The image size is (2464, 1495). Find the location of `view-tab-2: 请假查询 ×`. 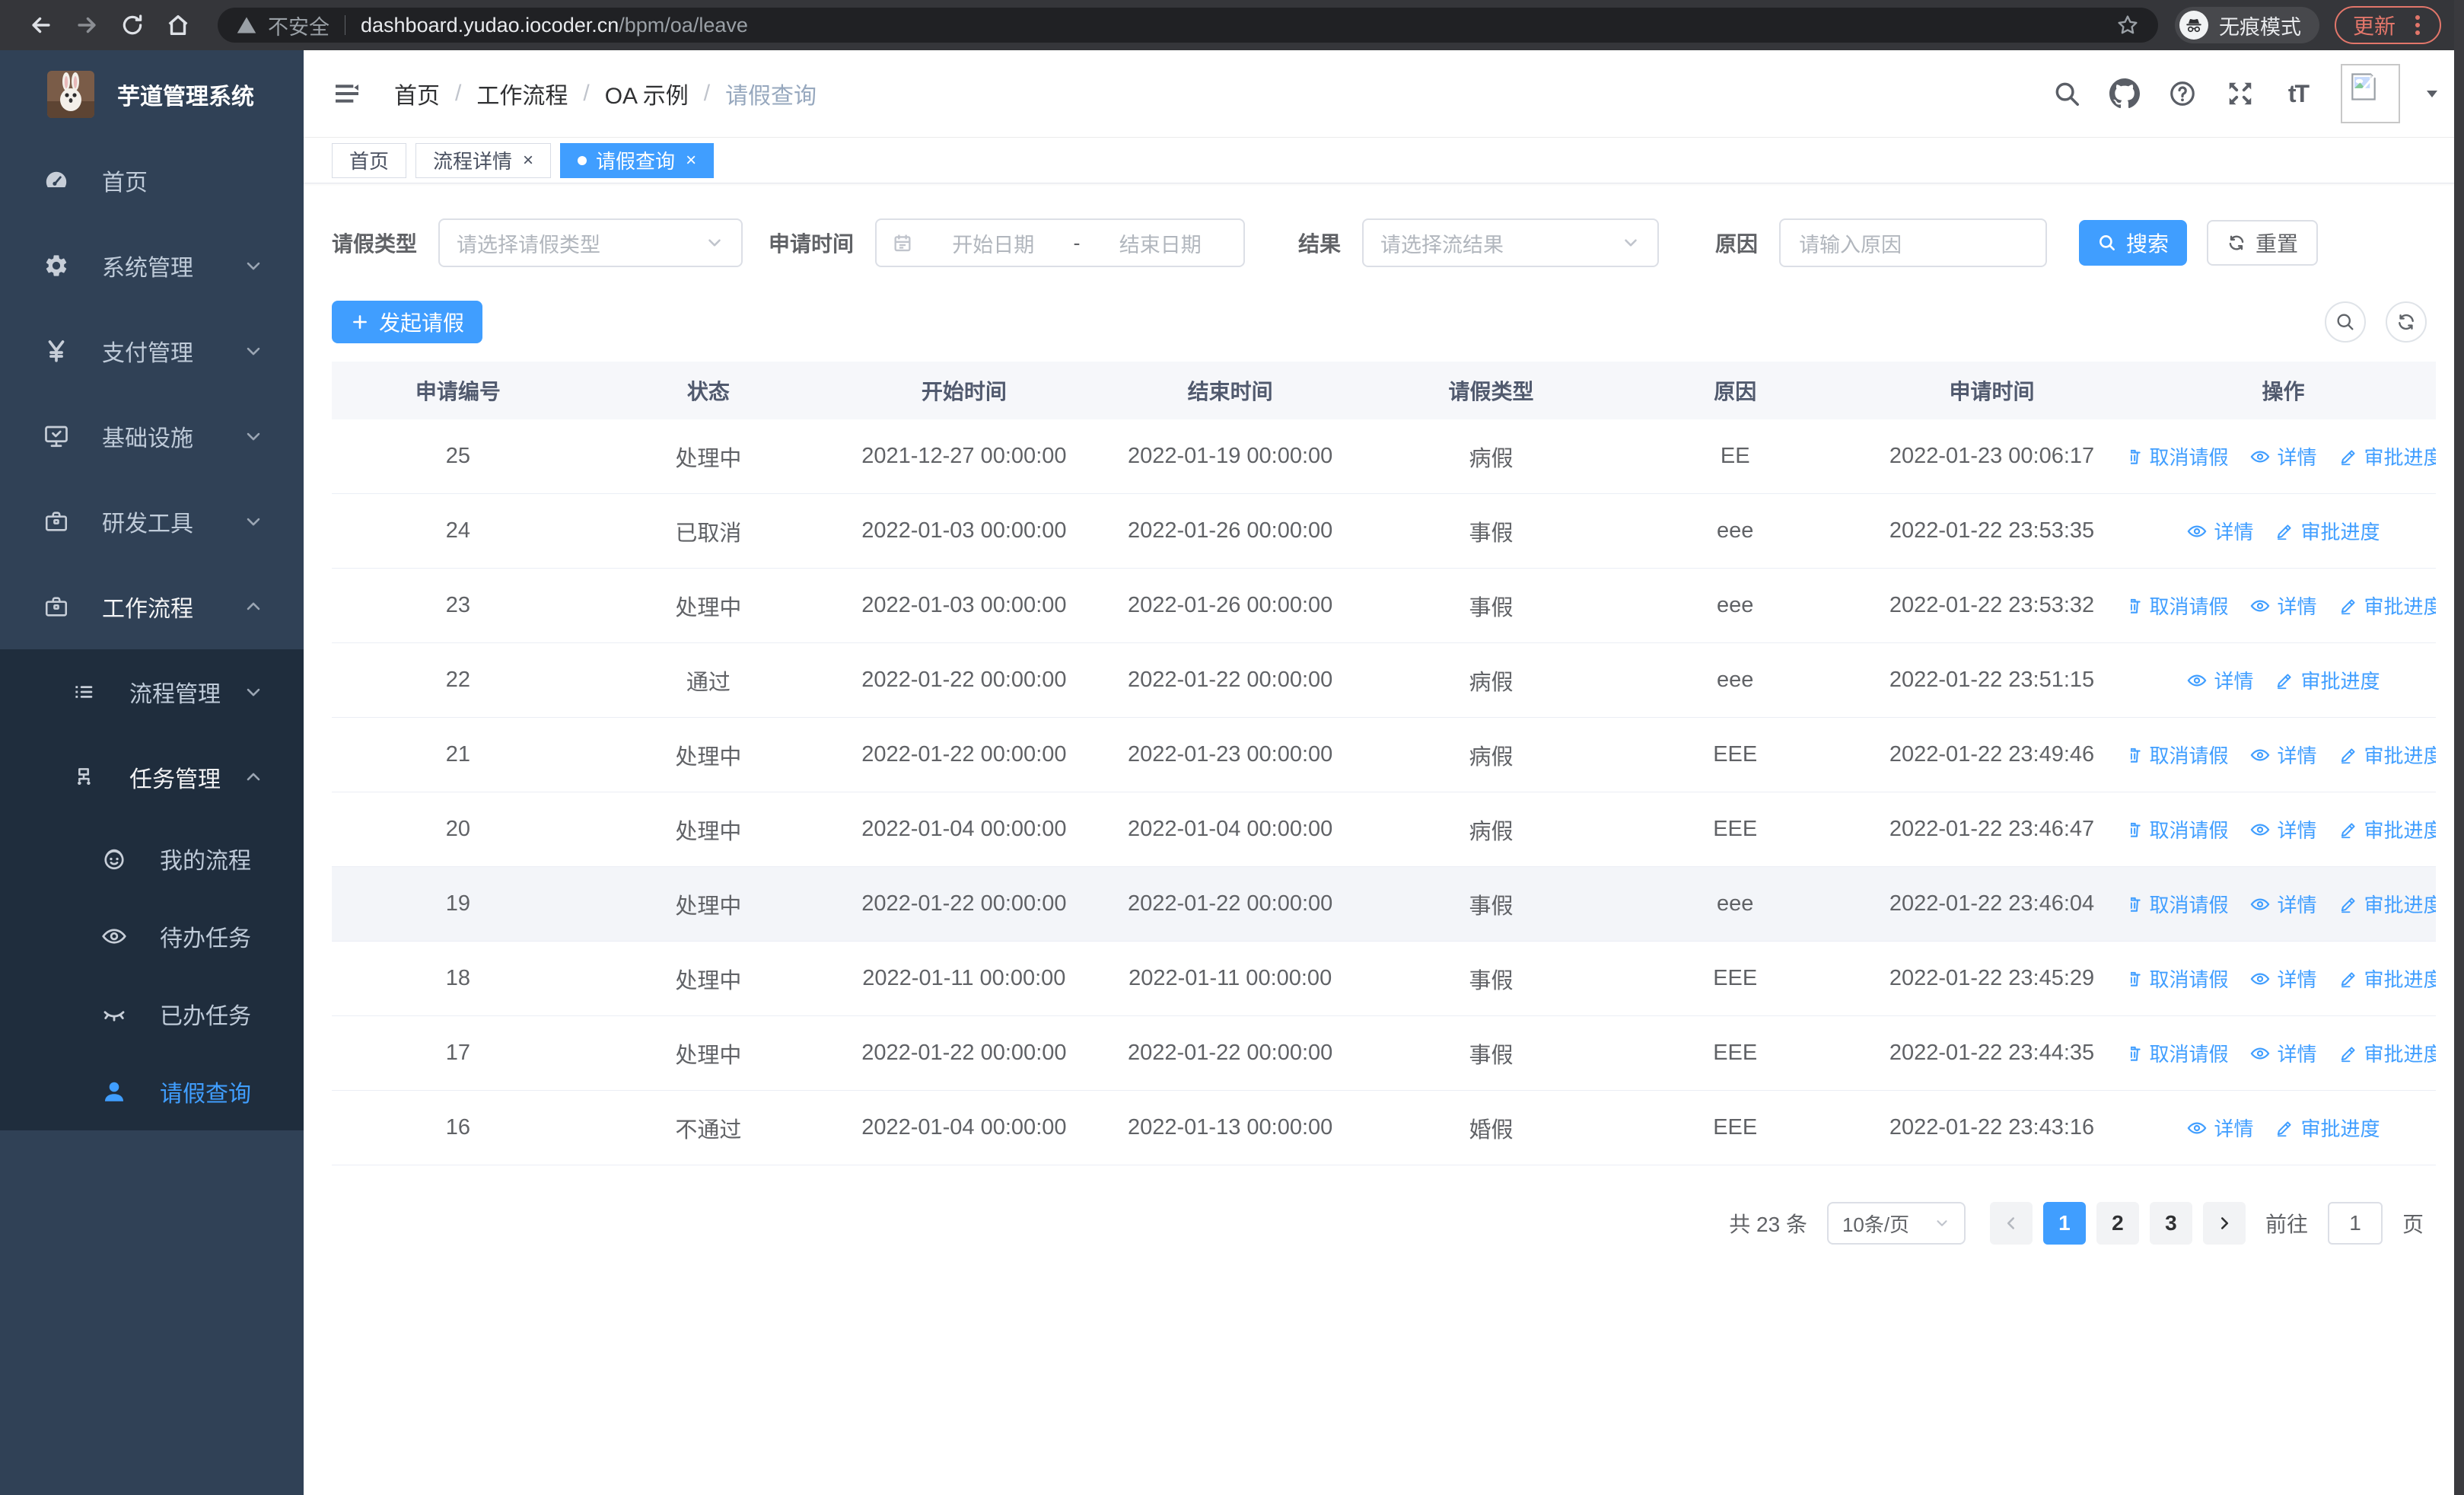

view-tab-2: 请假查询 × is located at coordinates (637, 160).